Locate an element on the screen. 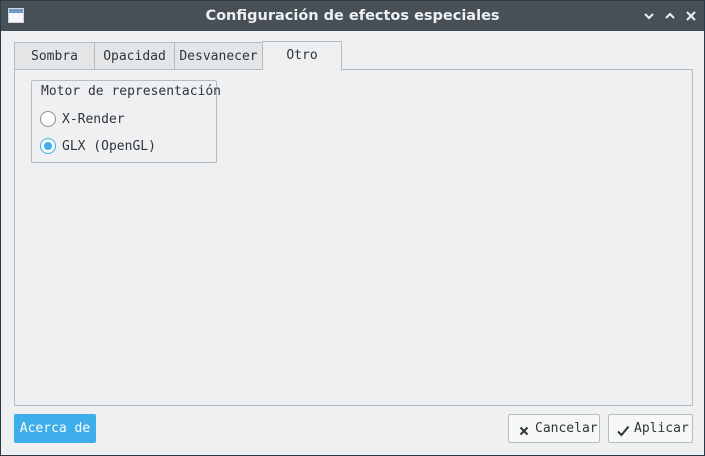 The image size is (705, 456). radio-button-checked is located at coordinates (48, 146).